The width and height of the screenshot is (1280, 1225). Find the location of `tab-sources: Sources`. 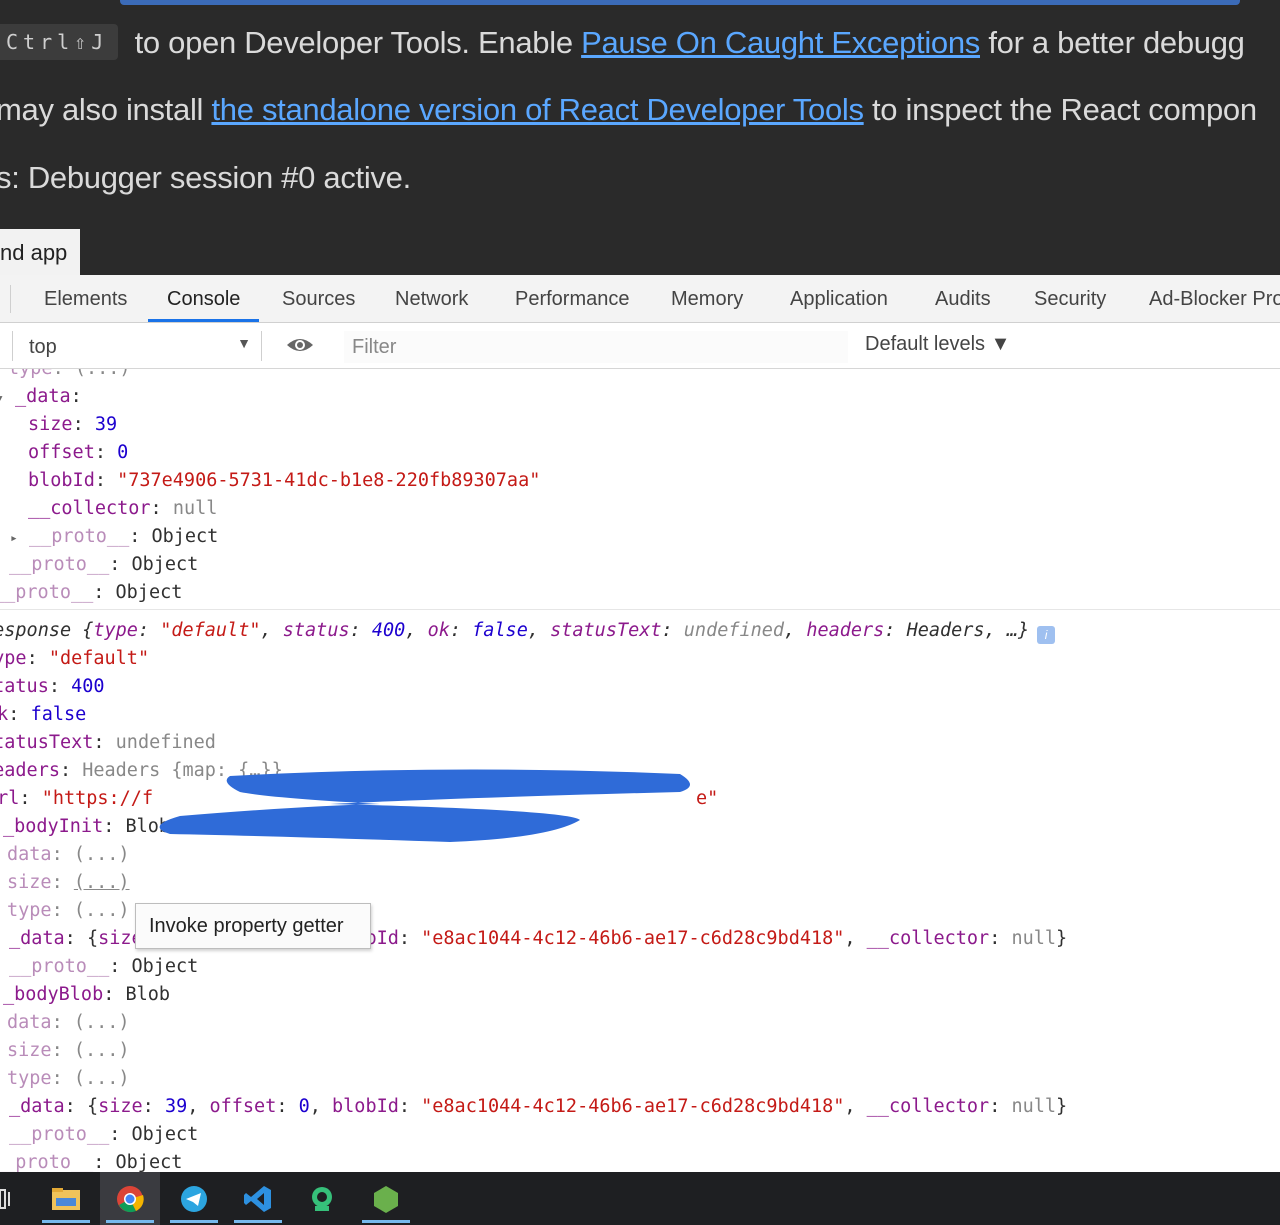

tab-sources: Sources is located at coordinates (318, 298).